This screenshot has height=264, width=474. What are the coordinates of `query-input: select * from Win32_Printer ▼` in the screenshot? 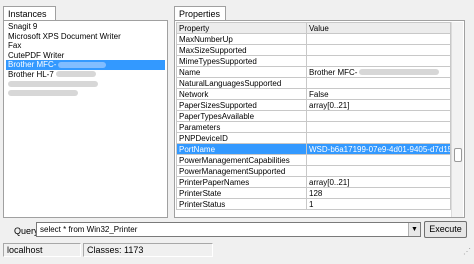 It's located at (228, 229).